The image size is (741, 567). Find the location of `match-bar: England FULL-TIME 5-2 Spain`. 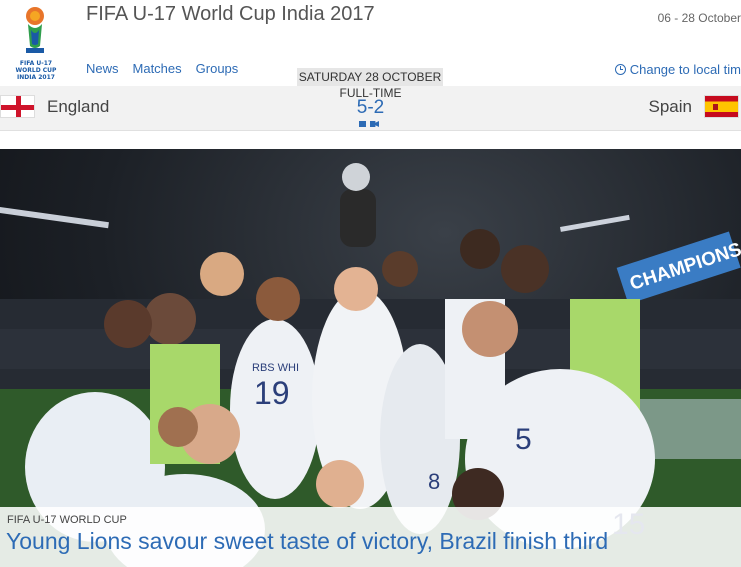

match-bar: England FULL-TIME 5-2 Spain is located at coordinates (370, 108).